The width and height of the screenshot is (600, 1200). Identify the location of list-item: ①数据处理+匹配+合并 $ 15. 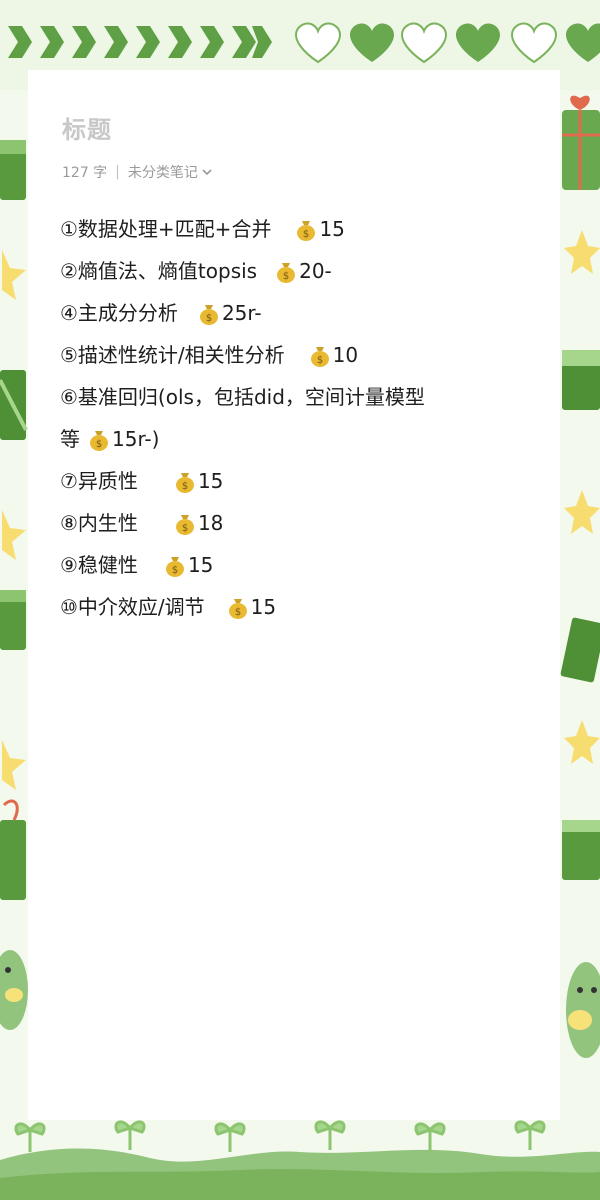
(295, 229).